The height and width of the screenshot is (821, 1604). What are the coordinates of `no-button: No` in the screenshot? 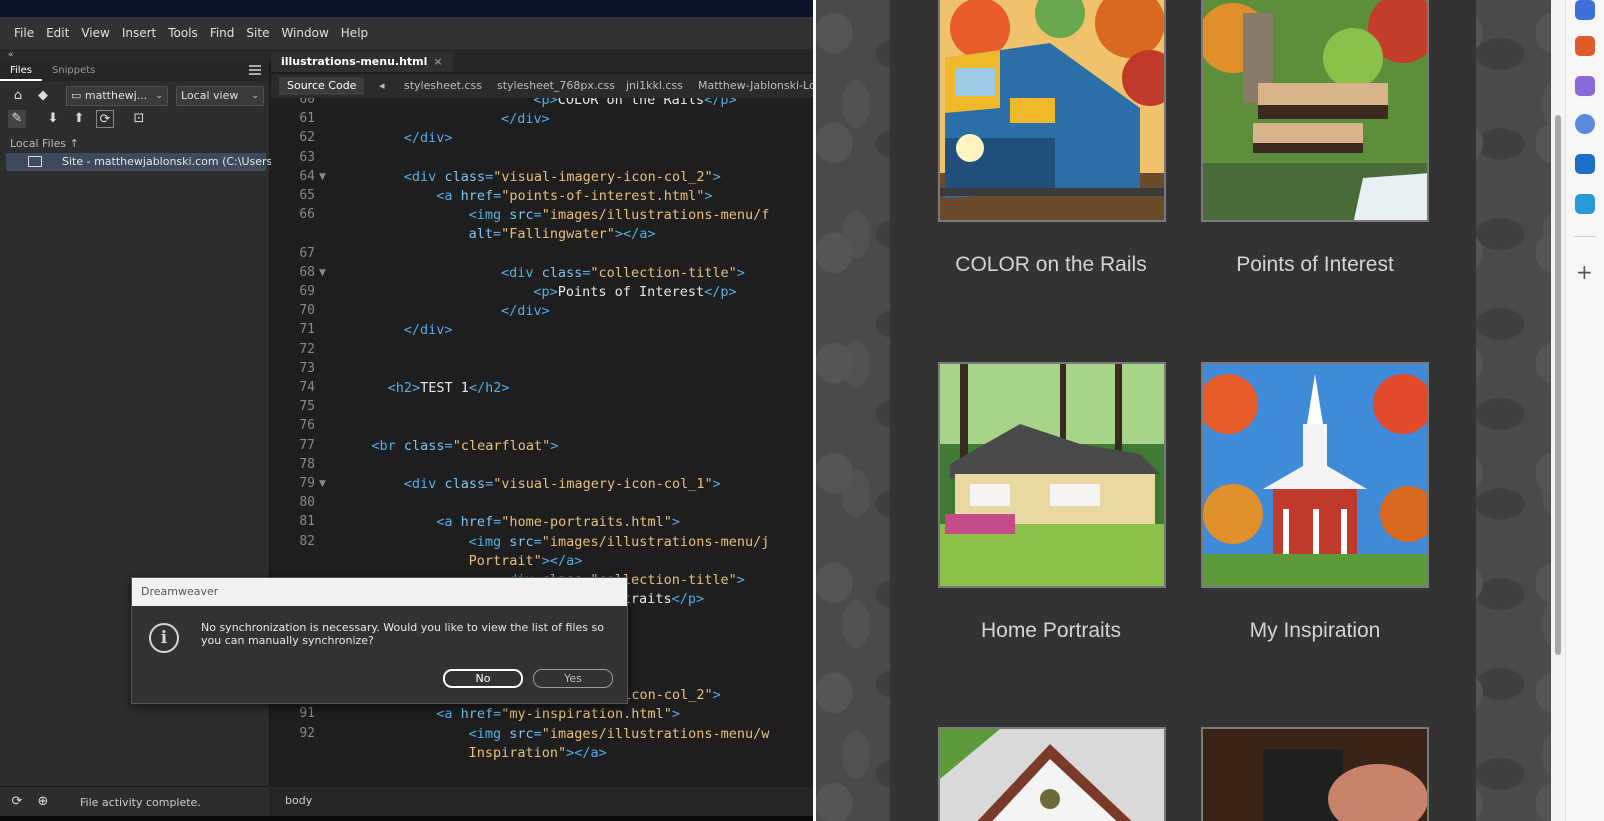 It's located at (483, 678).